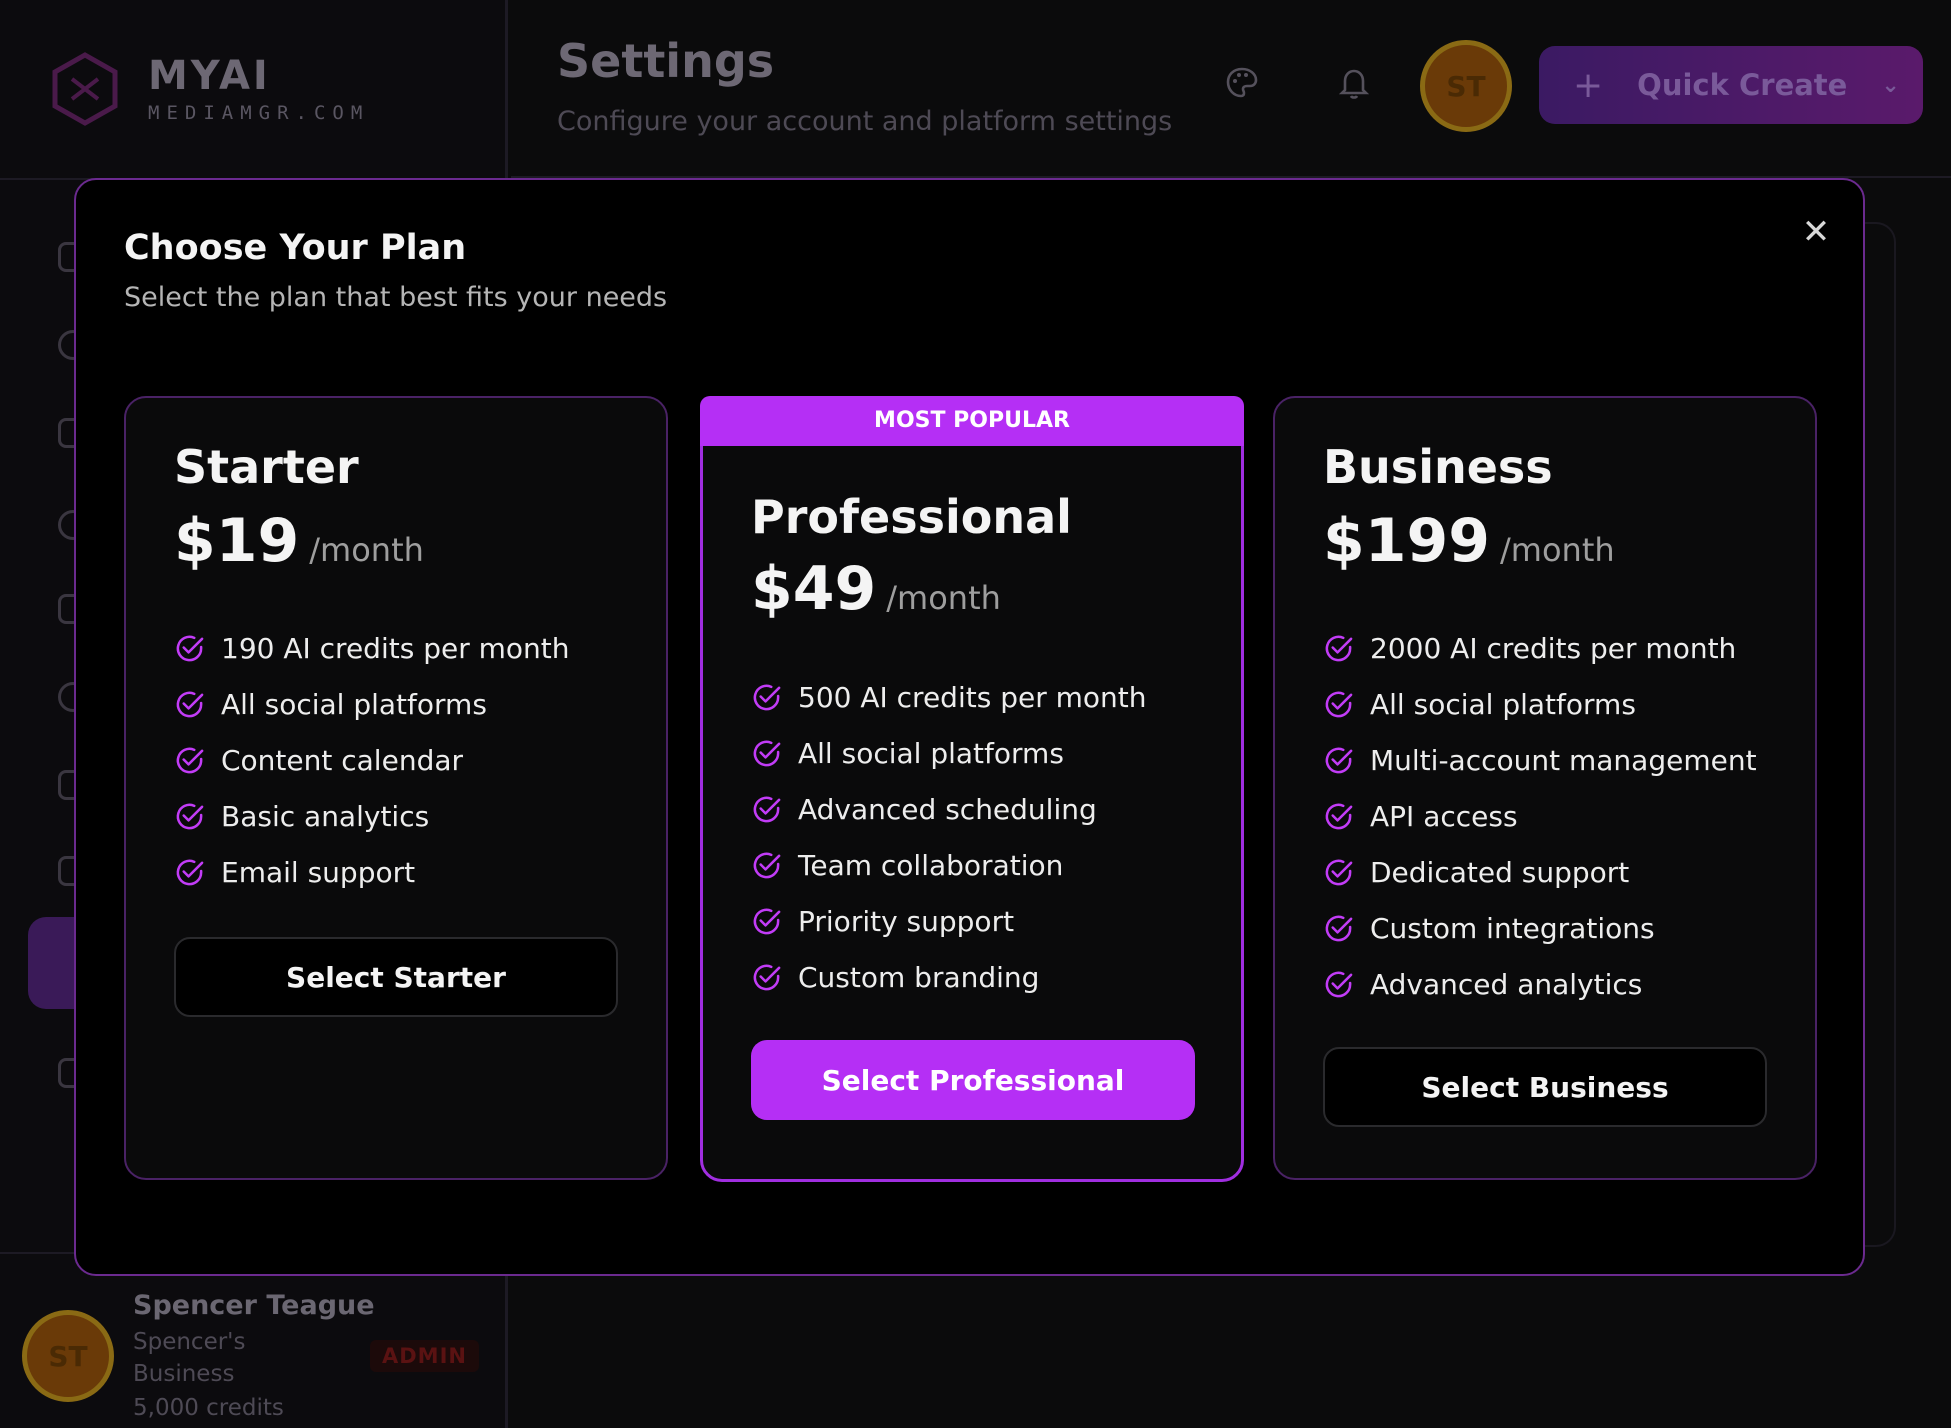 This screenshot has height=1428, width=1951. I want to click on plan-price: $199 /month, so click(1469, 541).